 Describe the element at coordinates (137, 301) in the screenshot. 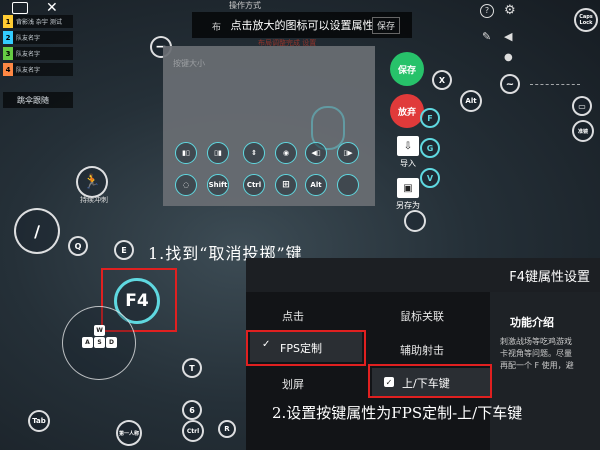

I see `f4-label: F4` at that location.